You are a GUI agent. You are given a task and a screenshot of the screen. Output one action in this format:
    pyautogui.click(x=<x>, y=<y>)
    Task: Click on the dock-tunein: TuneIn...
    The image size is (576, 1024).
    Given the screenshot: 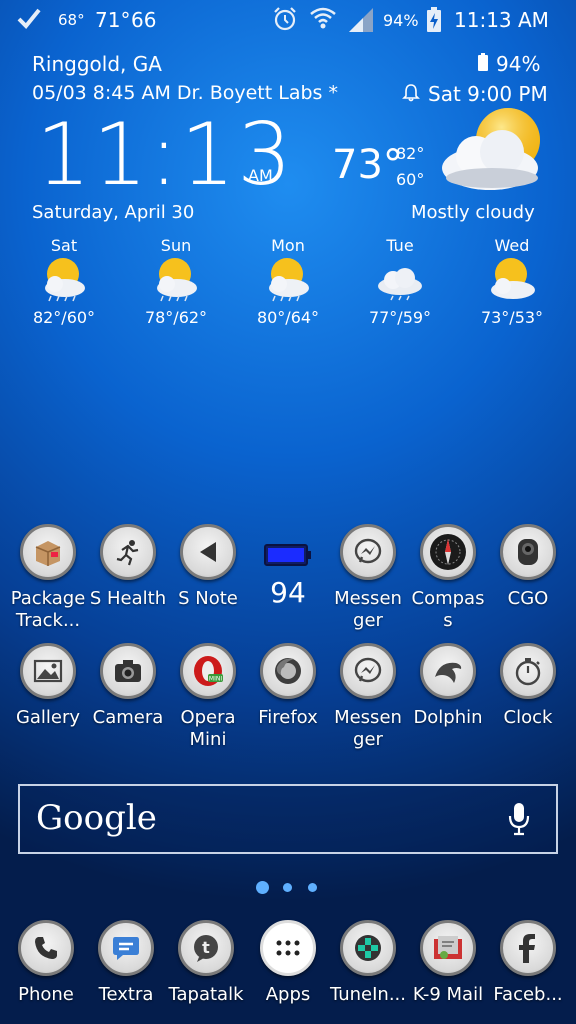 What is the action you would take?
    pyautogui.click(x=368, y=963)
    